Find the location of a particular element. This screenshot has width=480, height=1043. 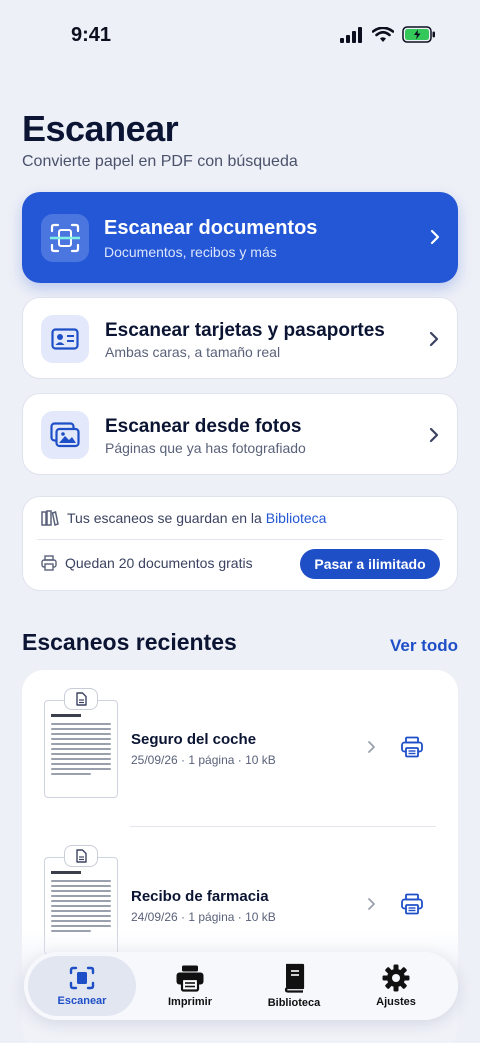

gear-icon is located at coordinates (396, 978).